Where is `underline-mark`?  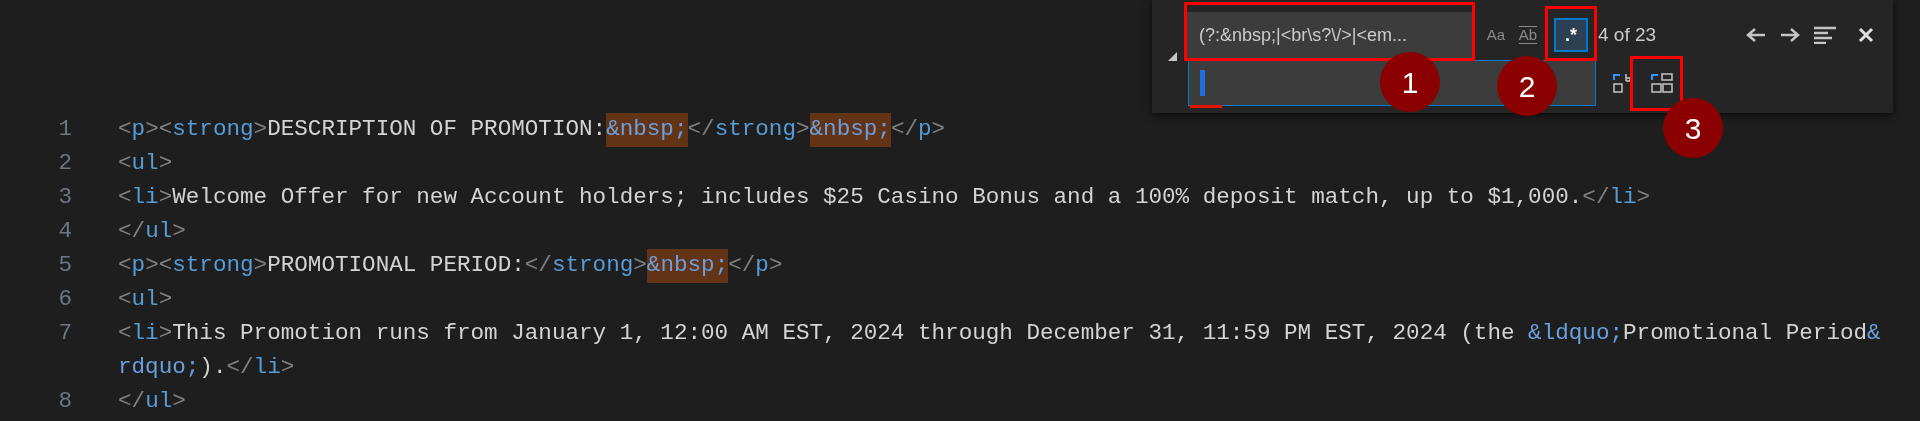
underline-mark is located at coordinates (1206, 106).